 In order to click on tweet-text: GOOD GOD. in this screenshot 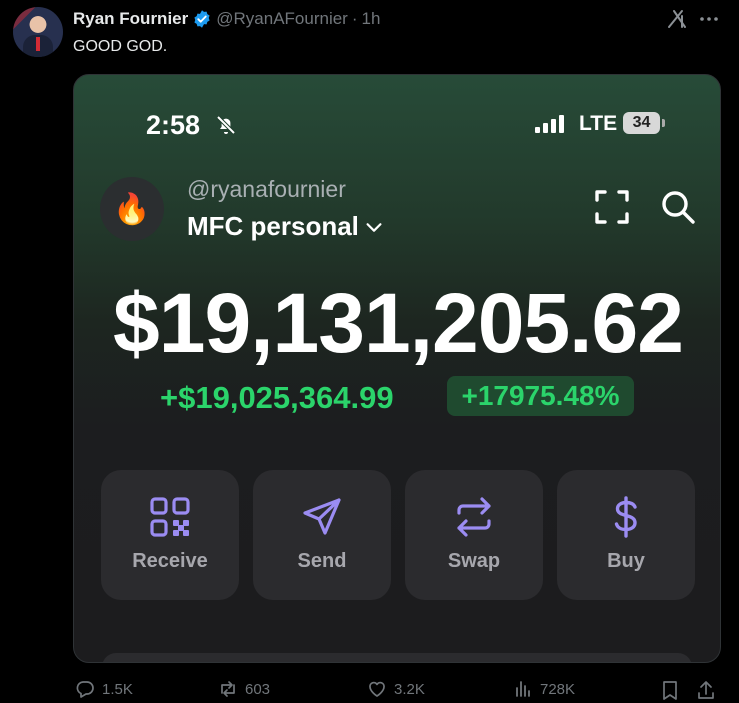, I will do `click(120, 46)`.